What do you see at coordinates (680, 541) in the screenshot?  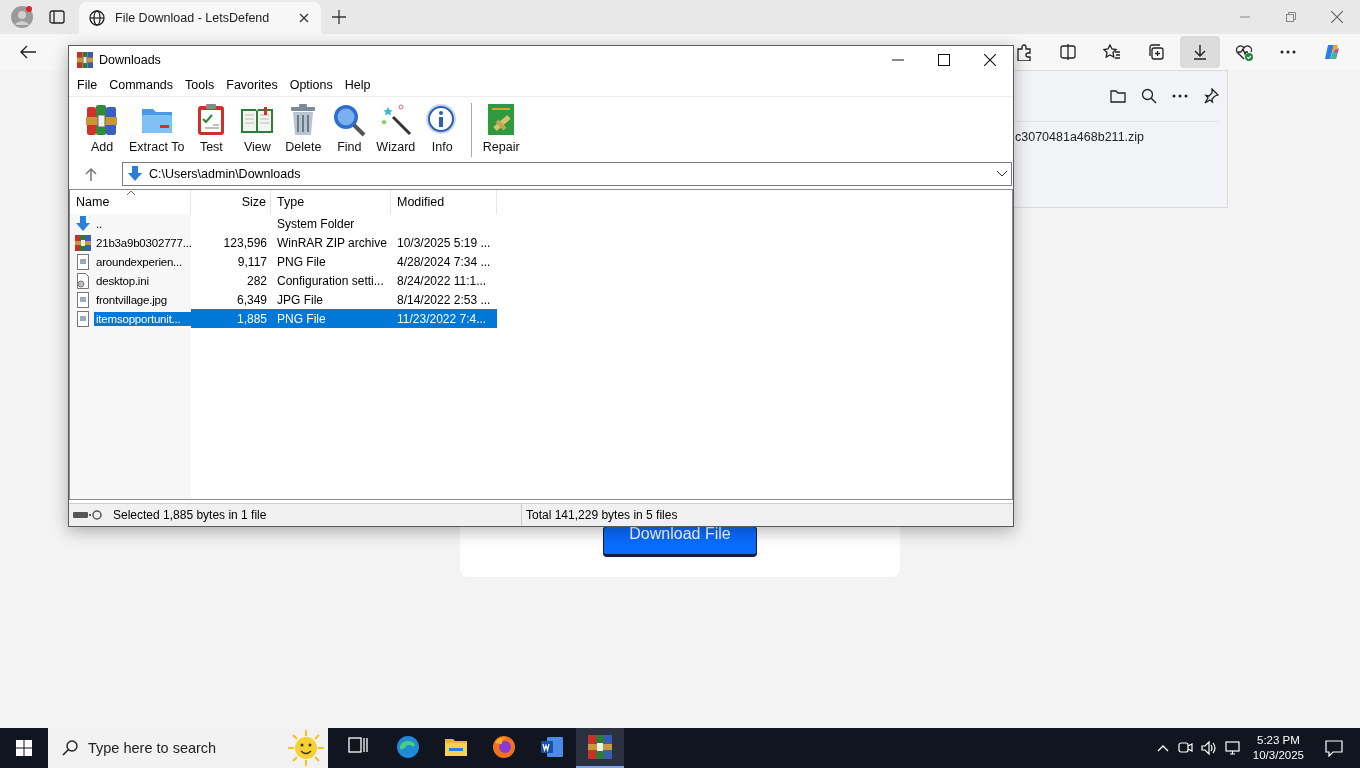 I see `download-file-button: Download File` at bounding box center [680, 541].